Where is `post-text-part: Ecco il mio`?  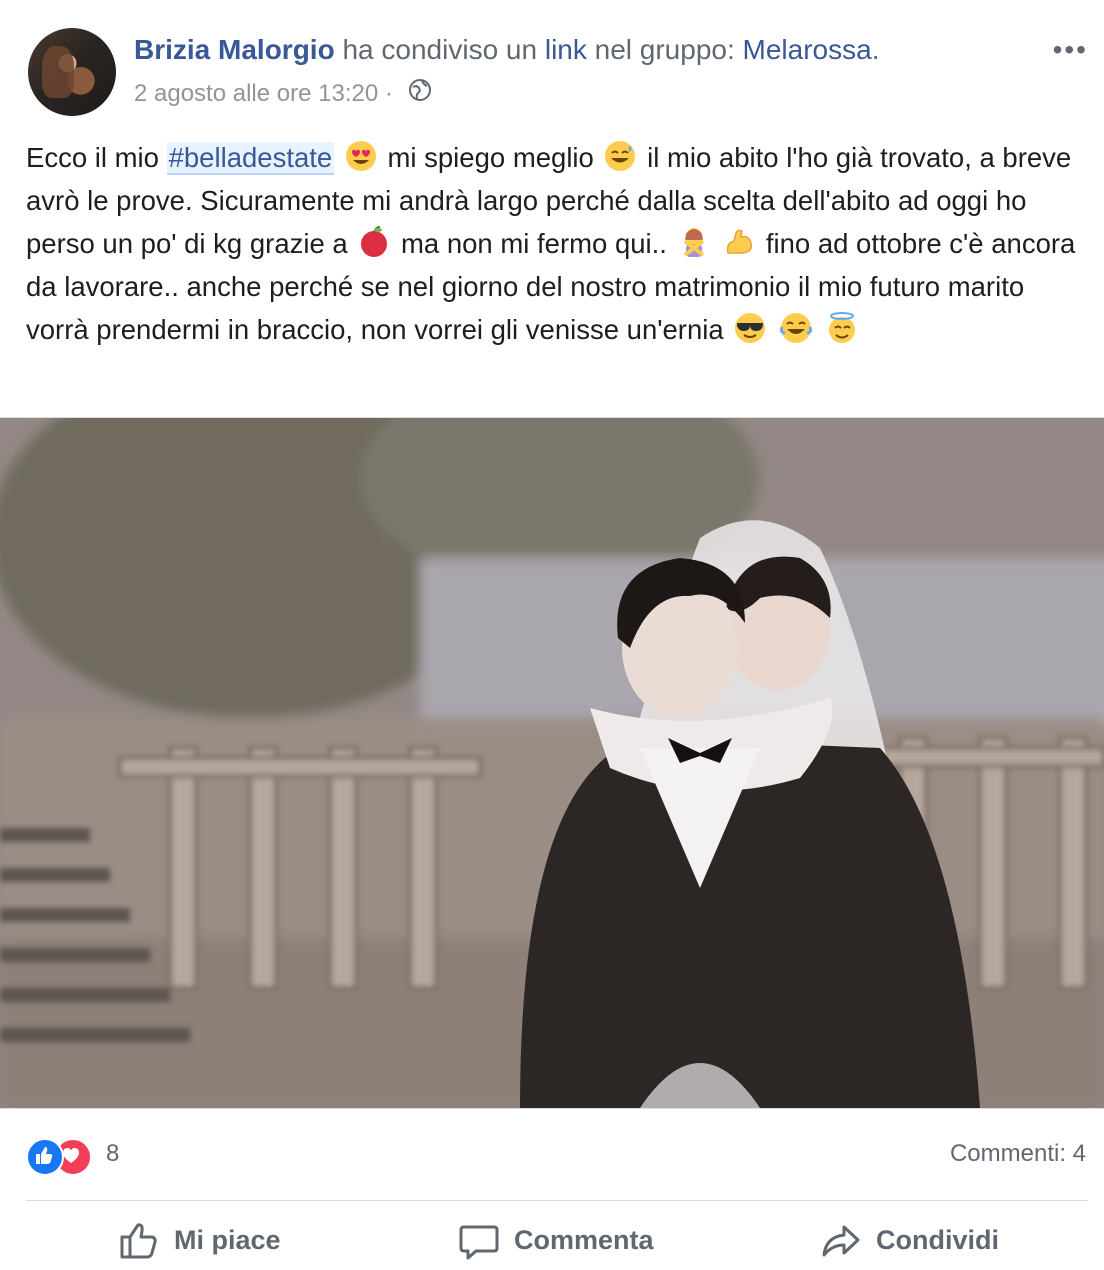
post-text-part: Ecco il mio is located at coordinates (96, 157).